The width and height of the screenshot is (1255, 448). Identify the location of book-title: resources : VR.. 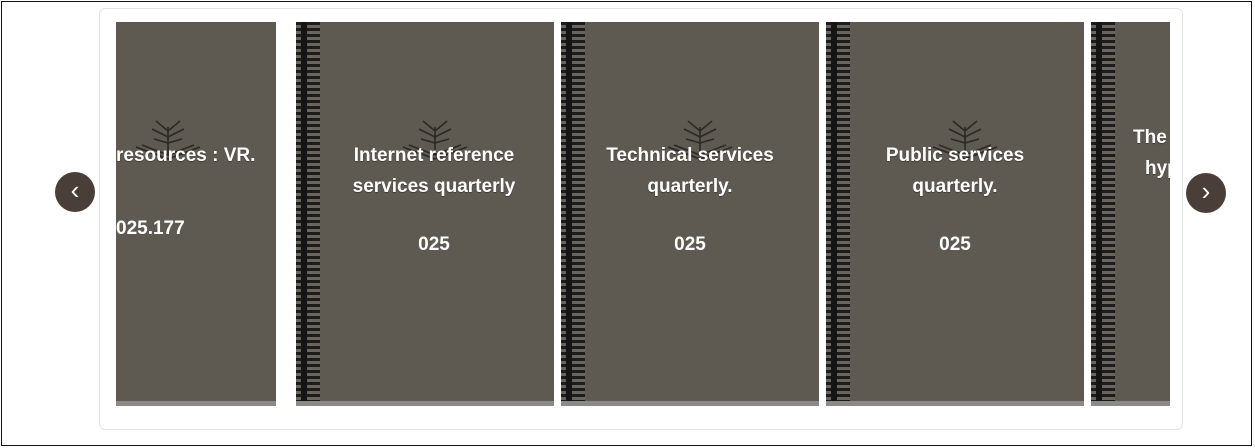
(216, 155).